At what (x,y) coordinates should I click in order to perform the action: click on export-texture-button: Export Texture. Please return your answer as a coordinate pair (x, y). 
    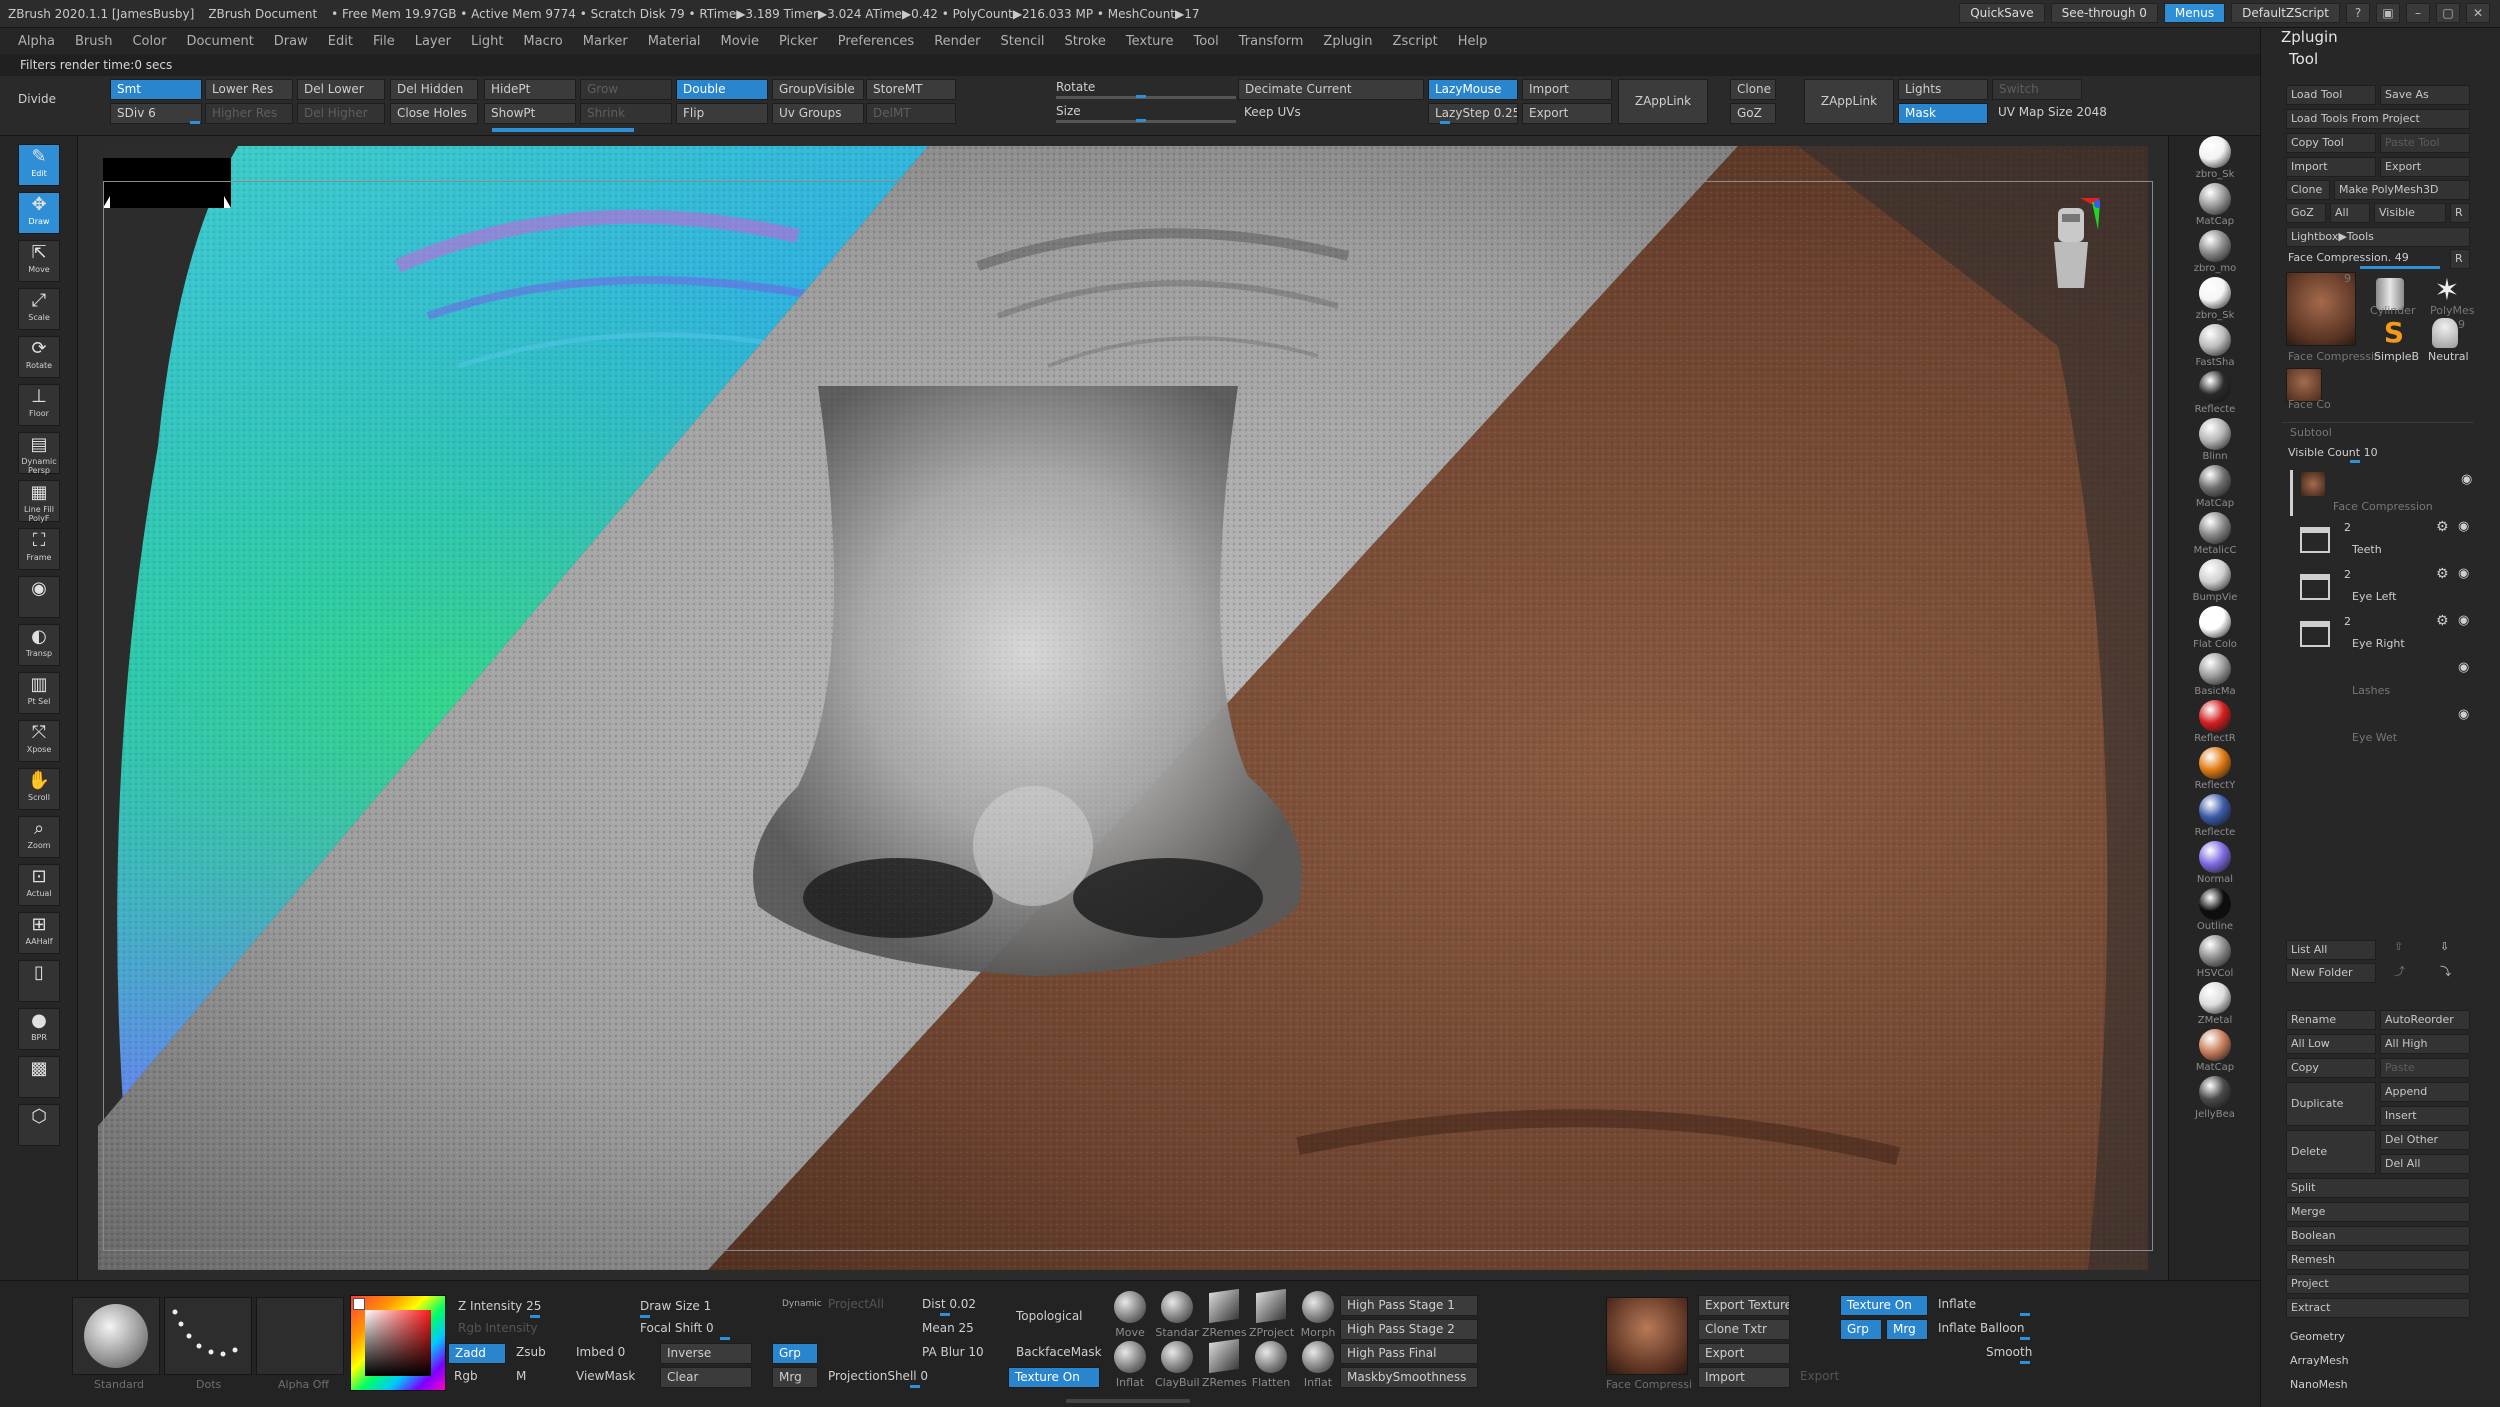
    Looking at the image, I should click on (1744, 1305).